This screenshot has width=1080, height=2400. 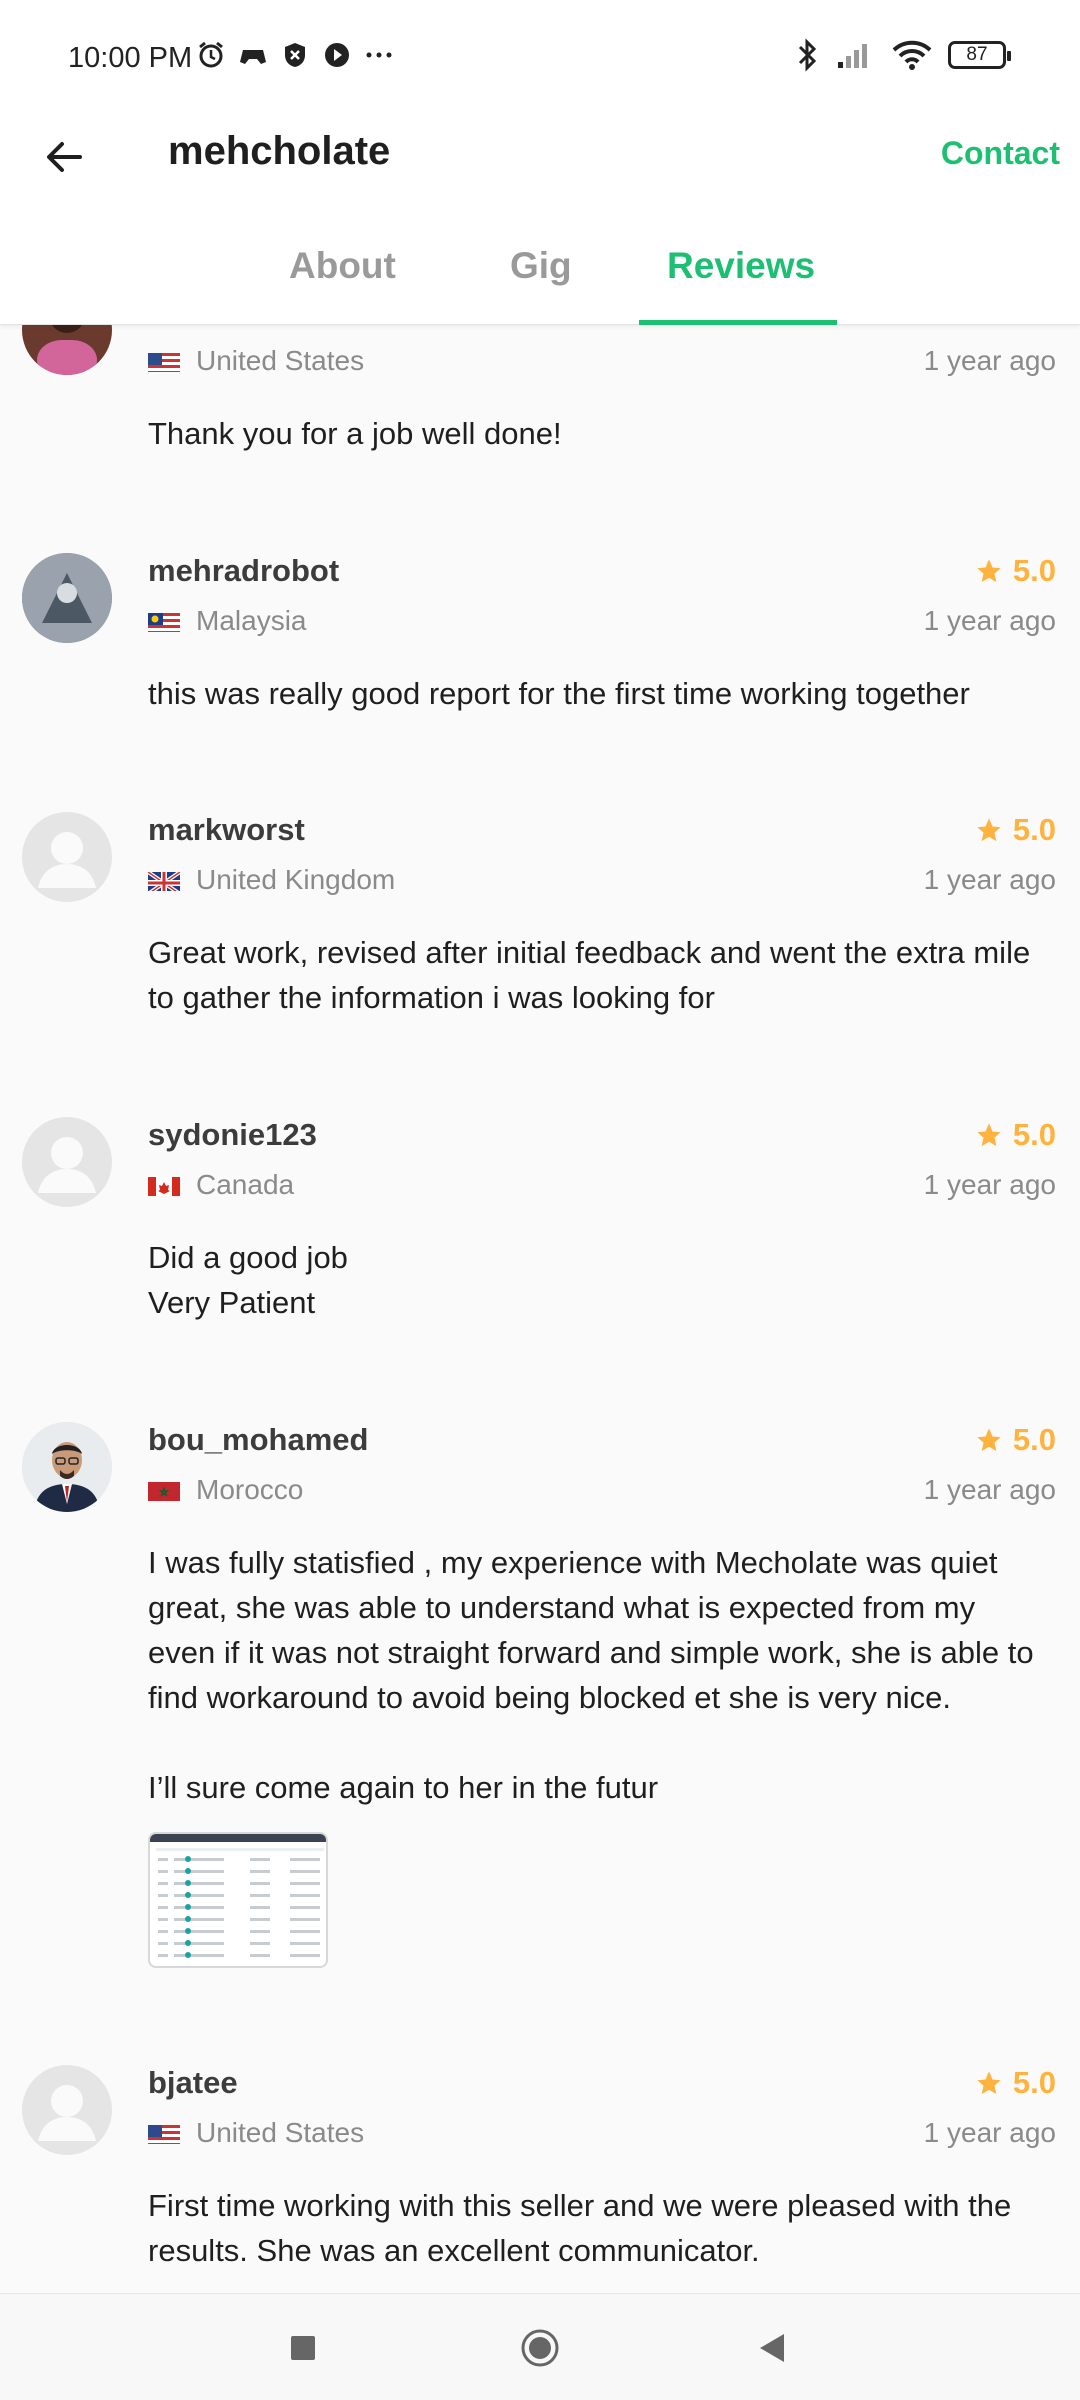 What do you see at coordinates (342, 266) in the screenshot?
I see `tab-about: About` at bounding box center [342, 266].